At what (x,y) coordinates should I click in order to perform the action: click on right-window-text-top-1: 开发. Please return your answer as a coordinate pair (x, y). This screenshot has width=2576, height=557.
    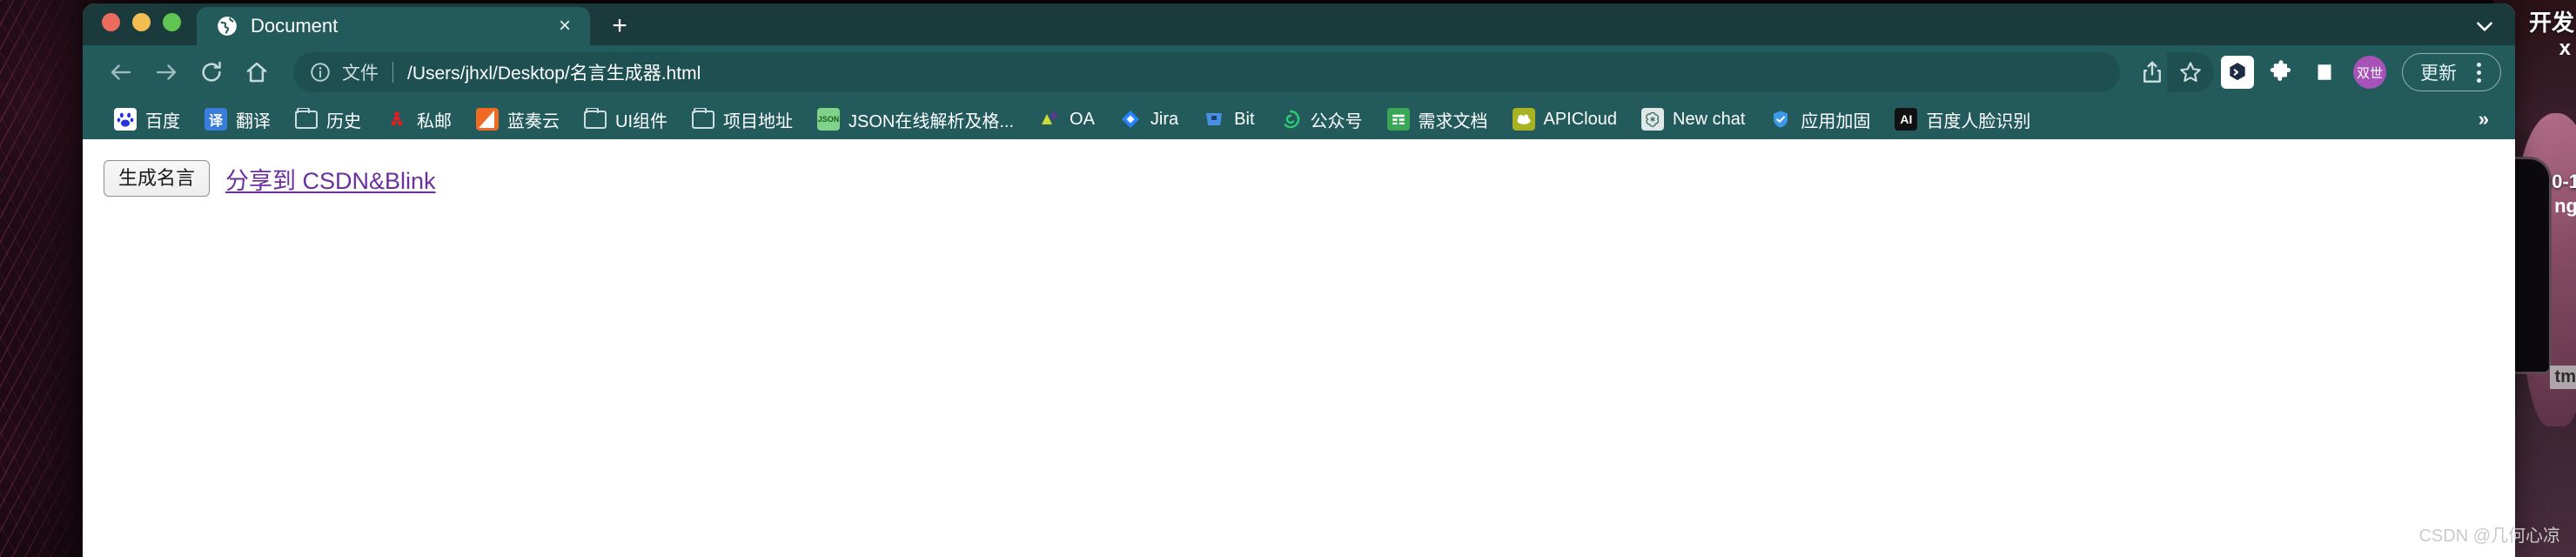
    Looking at the image, I should click on (2551, 23).